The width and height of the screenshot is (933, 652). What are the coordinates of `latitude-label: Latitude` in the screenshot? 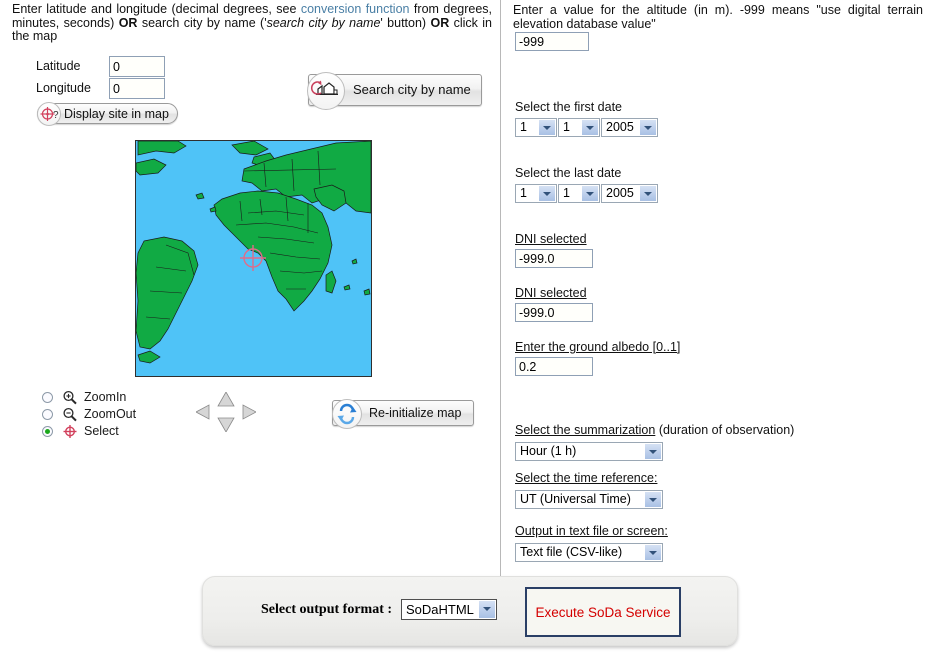 It's located at (58, 66).